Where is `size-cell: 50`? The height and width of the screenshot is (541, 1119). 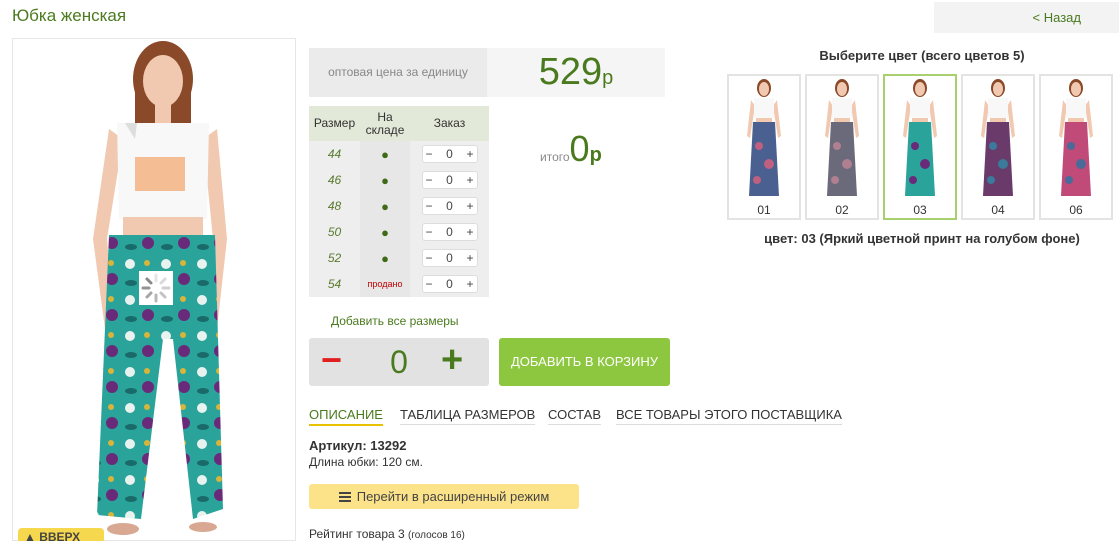 size-cell: 50 is located at coordinates (334, 232).